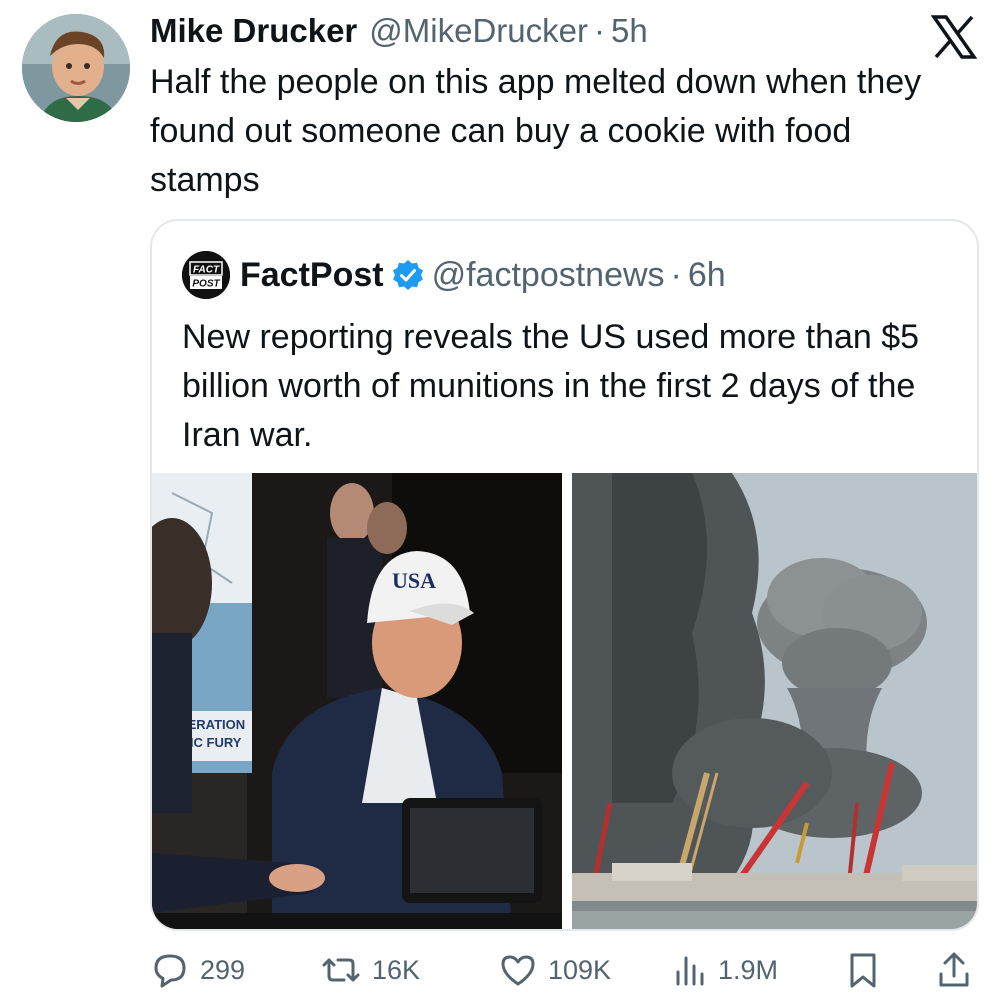 The width and height of the screenshot is (1000, 998). I want to click on heart-icon, so click(518, 970).